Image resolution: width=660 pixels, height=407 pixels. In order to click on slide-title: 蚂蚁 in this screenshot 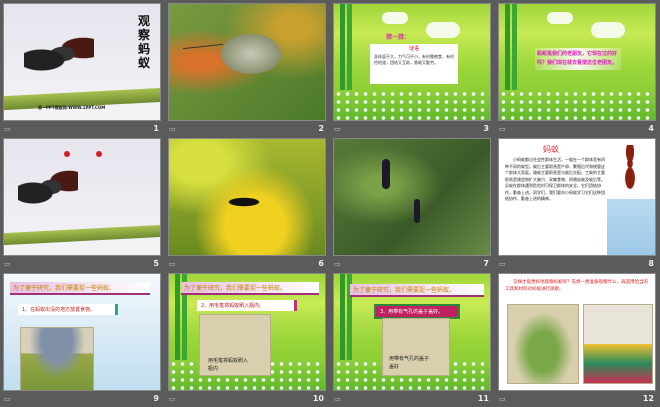, I will do `click(551, 149)`.